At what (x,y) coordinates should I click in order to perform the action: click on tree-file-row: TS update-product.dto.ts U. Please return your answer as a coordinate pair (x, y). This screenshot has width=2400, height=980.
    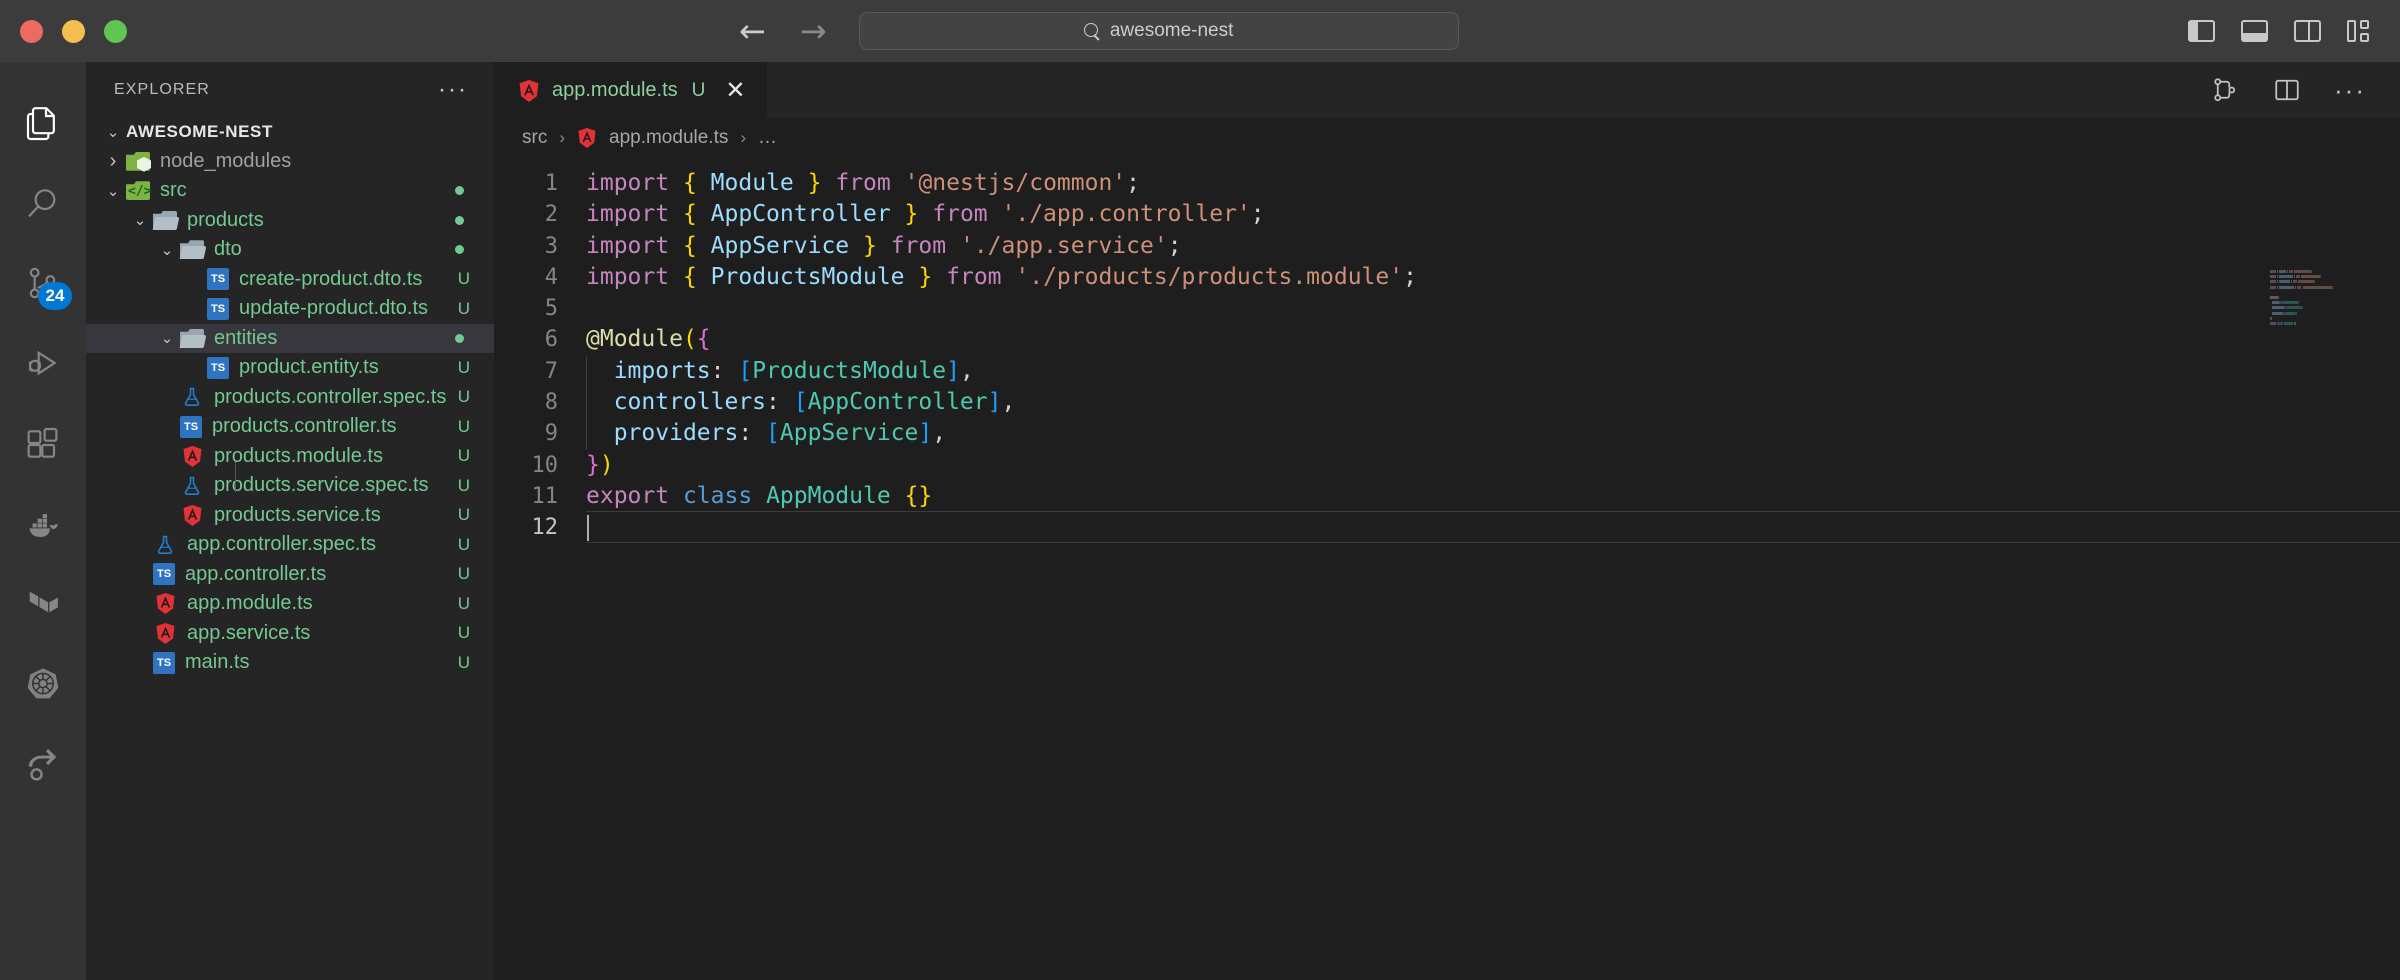
    Looking at the image, I should click on (290, 309).